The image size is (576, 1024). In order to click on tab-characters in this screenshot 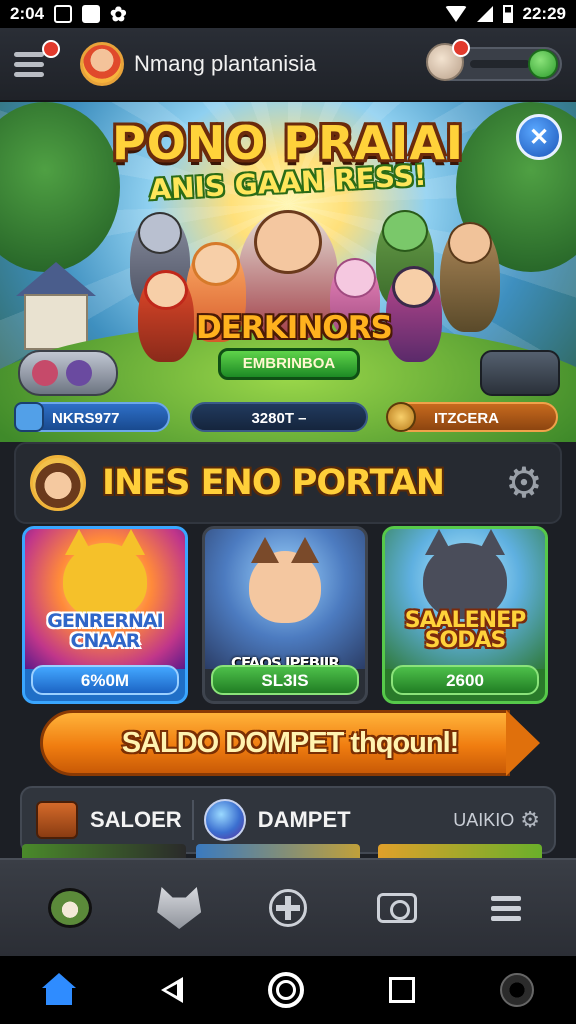, I will do `click(179, 908)`.